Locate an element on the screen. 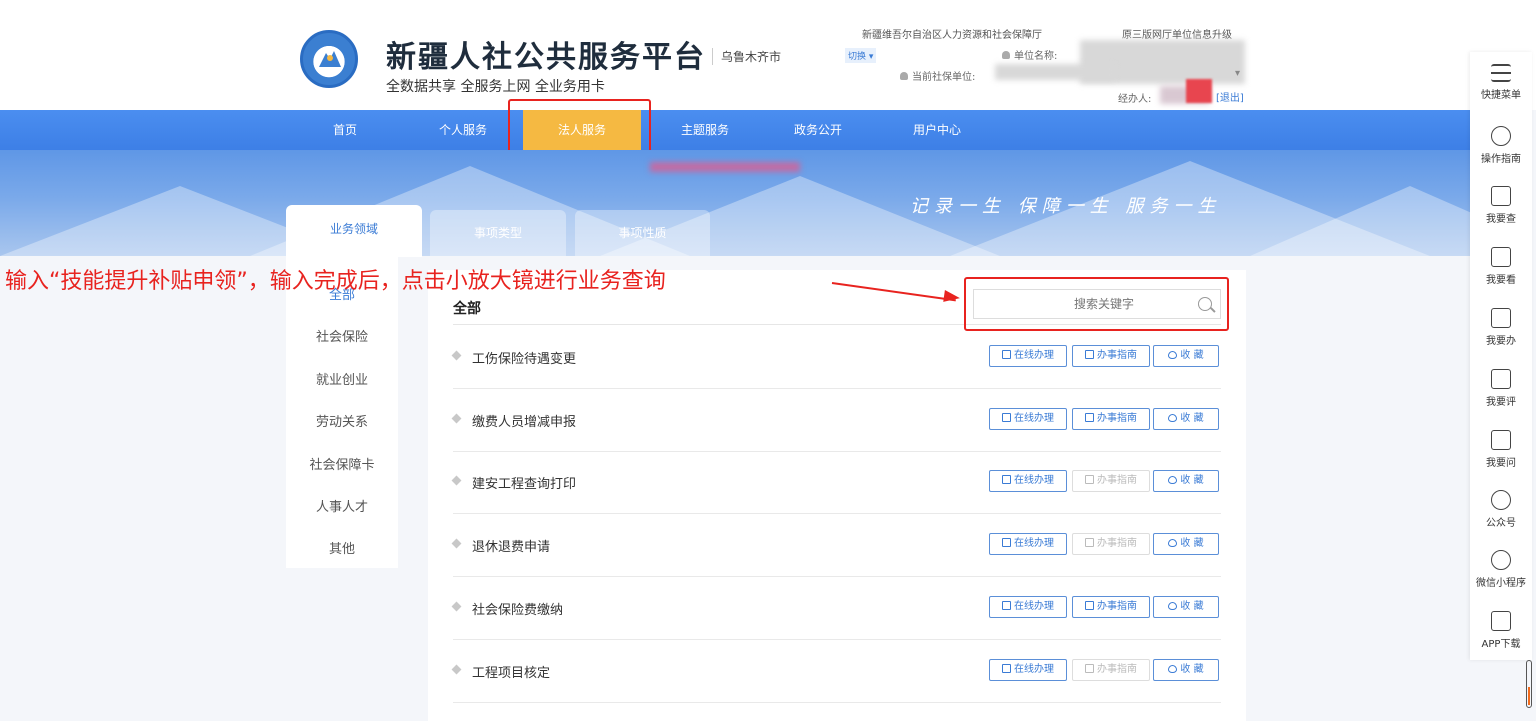 The image size is (1536, 721). agent-label: 经办人: is located at coordinates (1135, 99).